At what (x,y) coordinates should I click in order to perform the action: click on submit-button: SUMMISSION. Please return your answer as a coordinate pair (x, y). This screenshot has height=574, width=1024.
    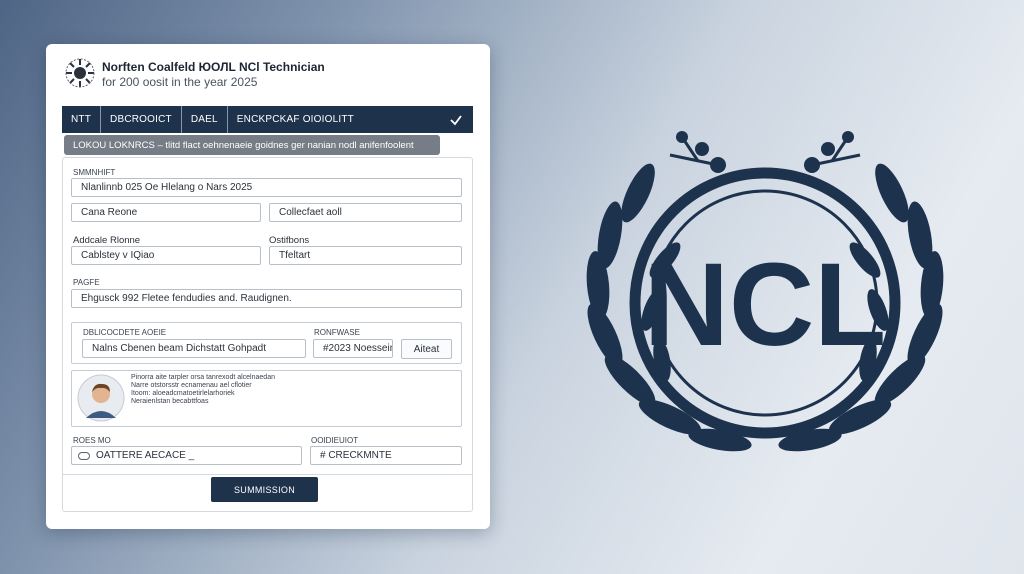
    Looking at the image, I should click on (264, 489).